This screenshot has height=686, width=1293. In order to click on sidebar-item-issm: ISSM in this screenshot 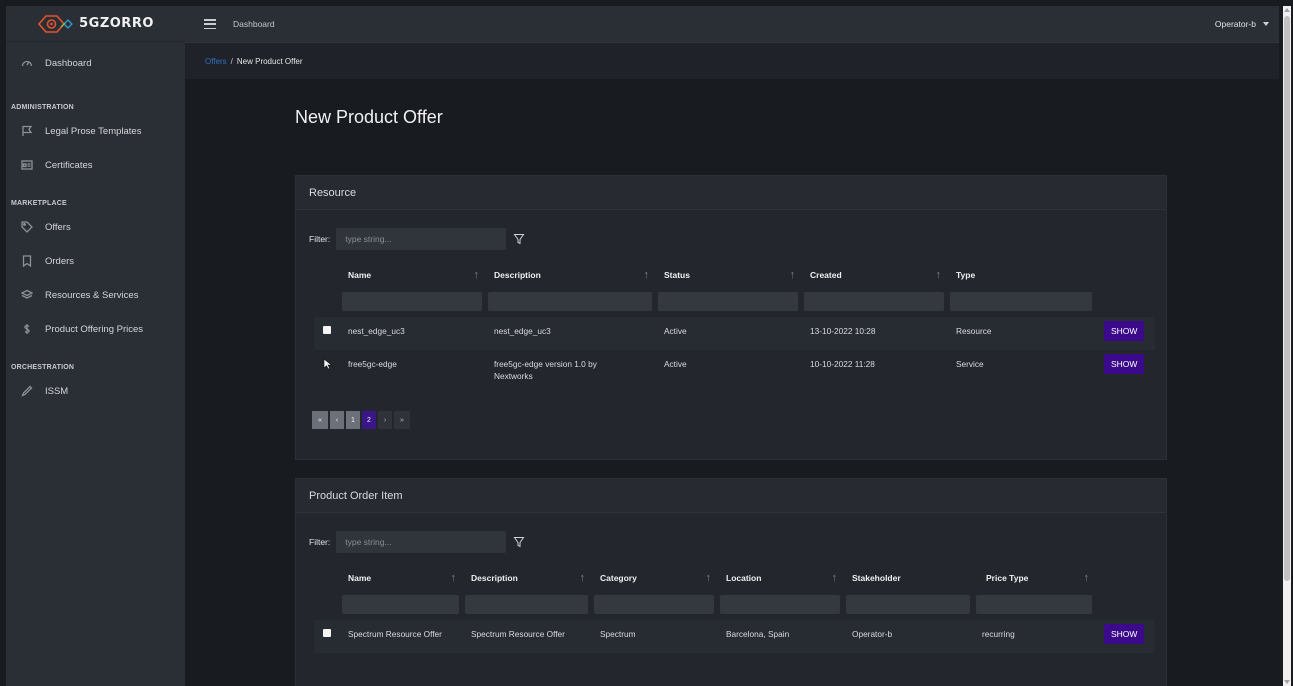, I will do `click(95, 391)`.